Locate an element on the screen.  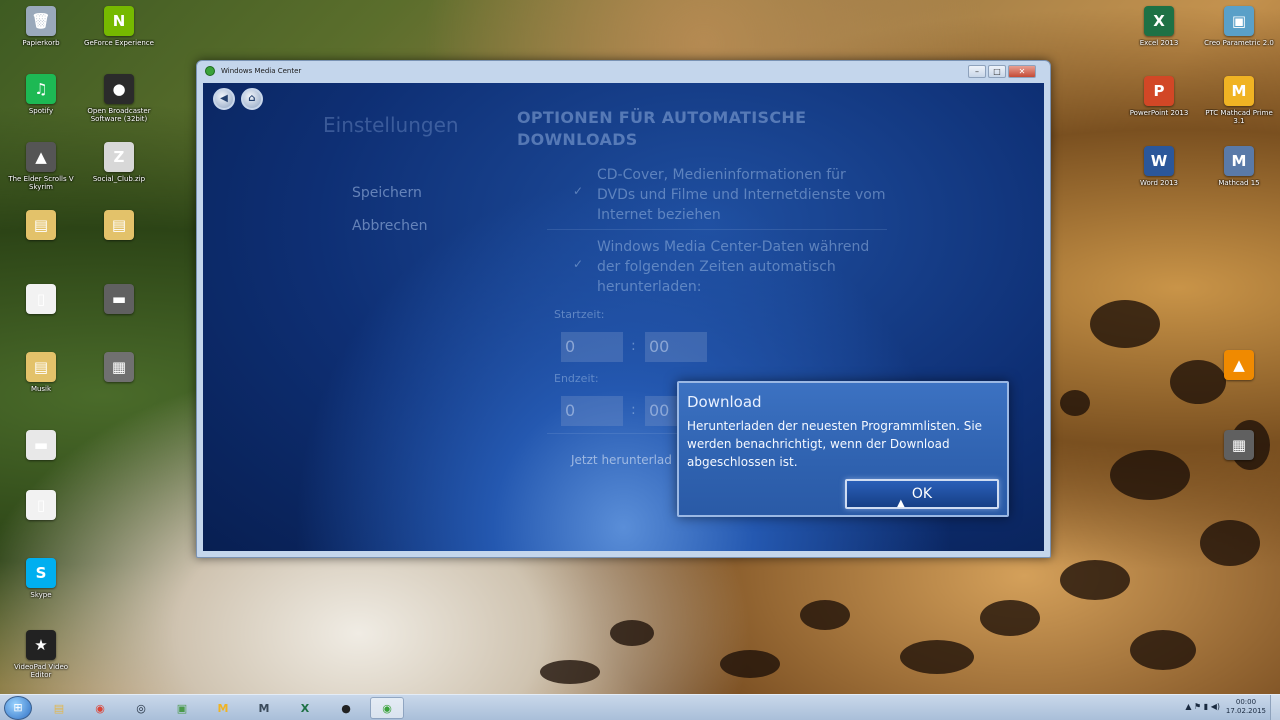
desktop-icon-label: Excel 2013 is located at coordinates (1159, 43).